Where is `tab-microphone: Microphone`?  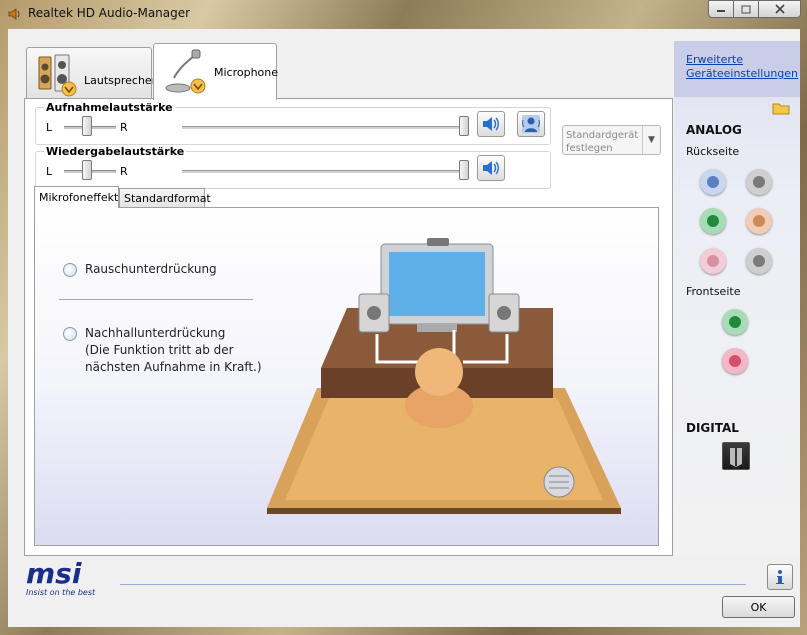 tab-microphone: Microphone is located at coordinates (216, 71).